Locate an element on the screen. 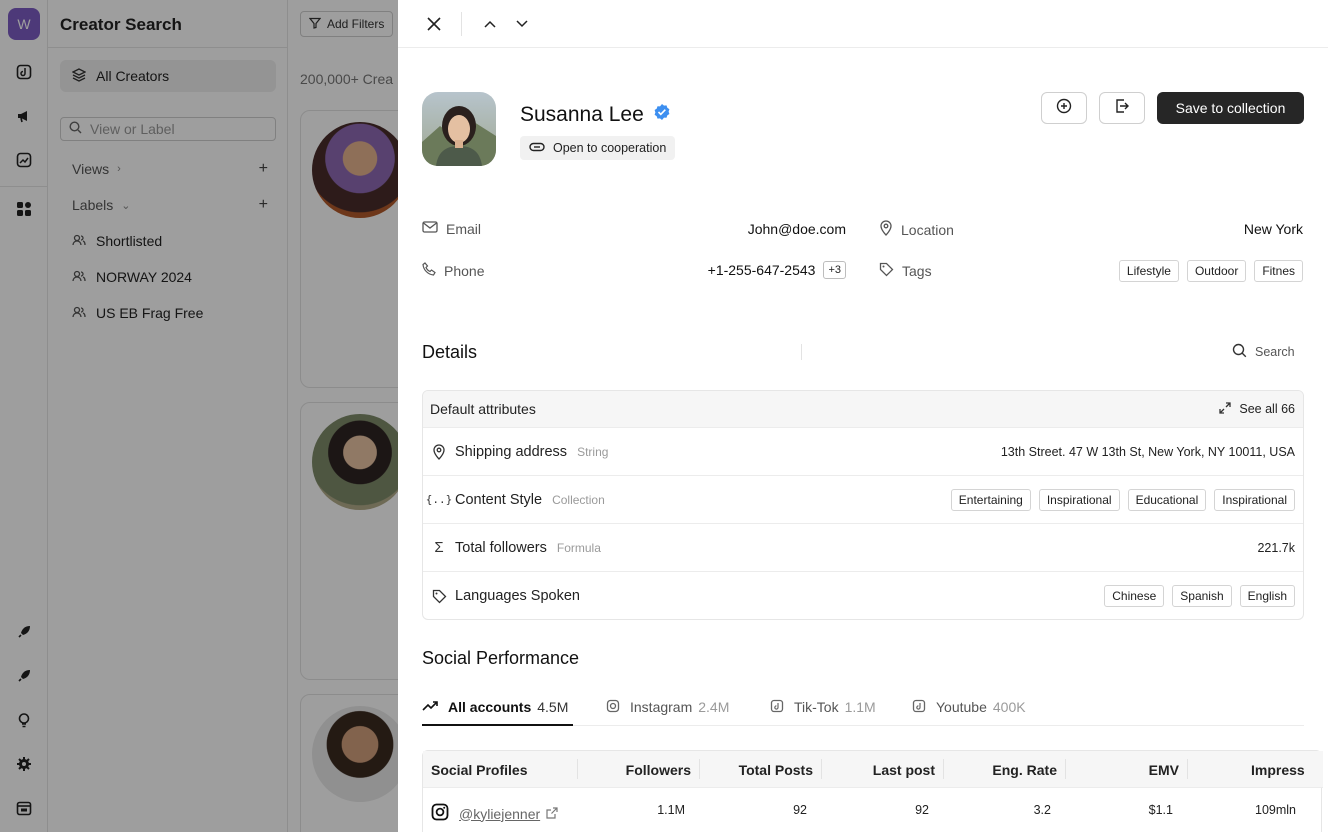 The height and width of the screenshot is (832, 1328). column-header: Followers is located at coordinates (635, 769).